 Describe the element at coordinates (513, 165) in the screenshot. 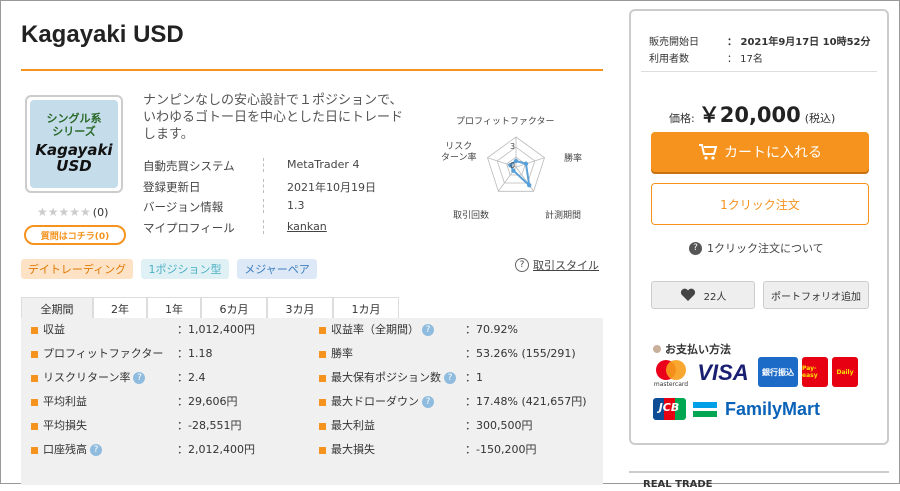

I see `radar-scale-min: 0` at that location.